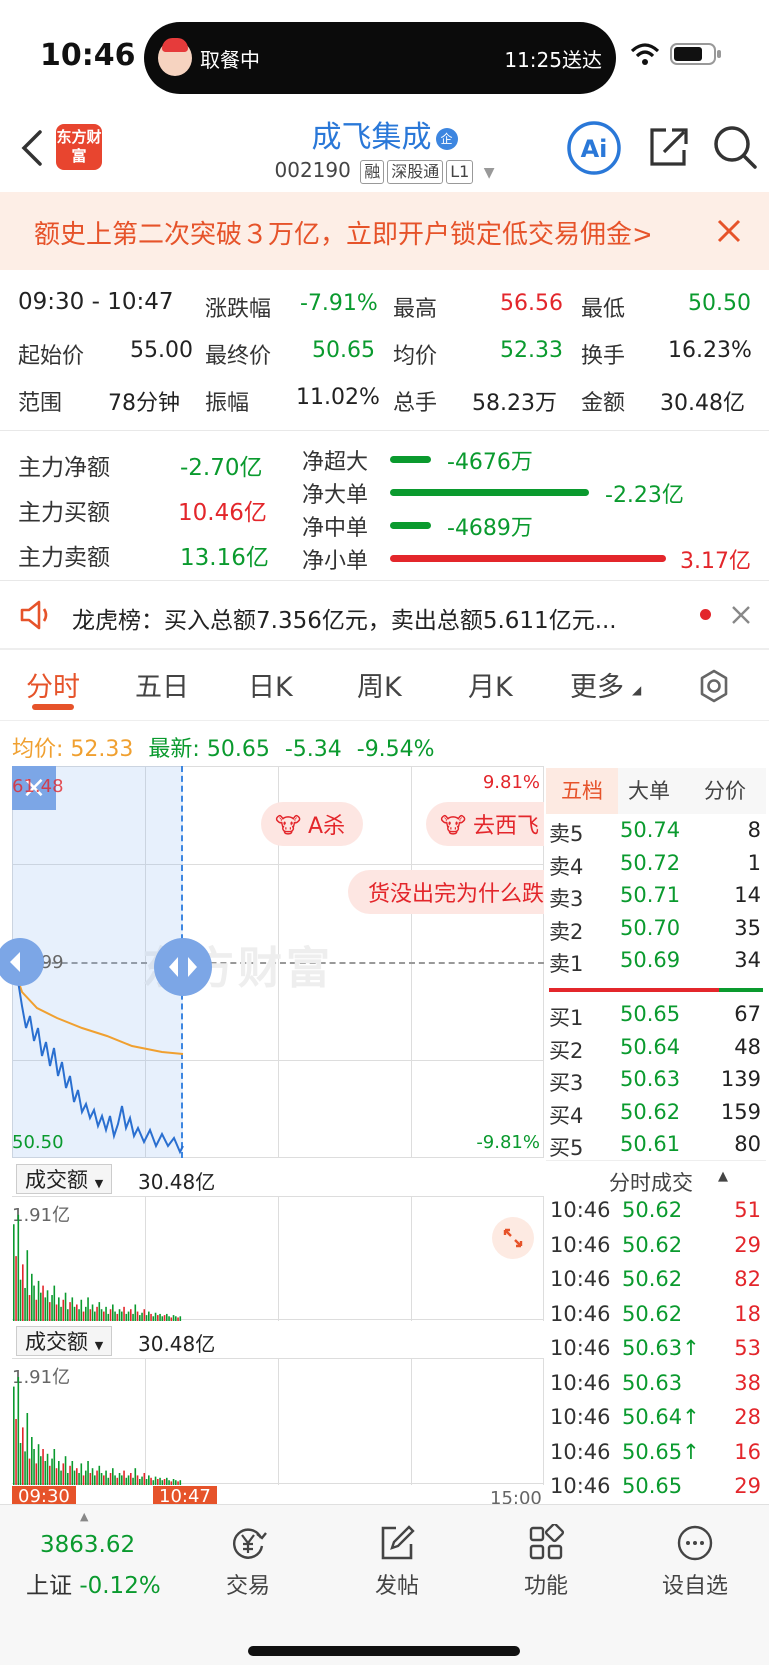  I want to click on tab-monthly-k: 月K, so click(490, 684).